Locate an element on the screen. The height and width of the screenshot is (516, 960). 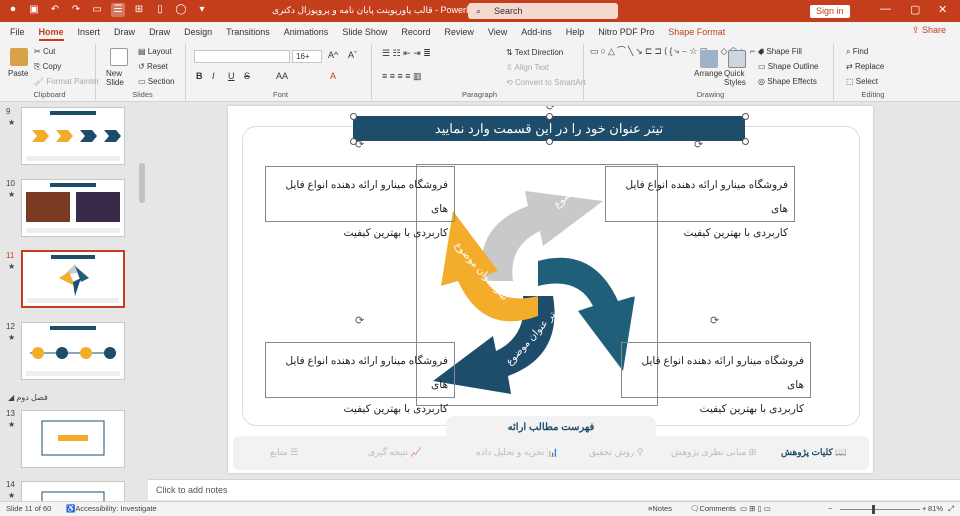
restore-icon: ▢ is located at coordinates (915, 9).